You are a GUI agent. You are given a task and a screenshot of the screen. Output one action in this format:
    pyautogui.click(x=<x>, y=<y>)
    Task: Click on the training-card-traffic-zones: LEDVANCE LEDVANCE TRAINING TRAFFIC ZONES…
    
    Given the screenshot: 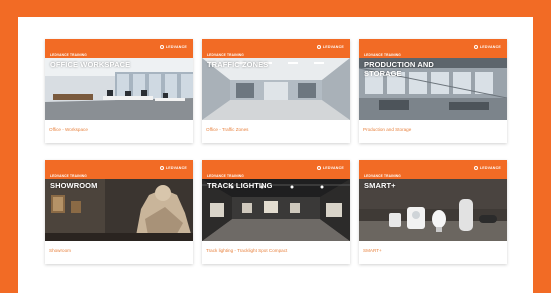 What is the action you would take?
    pyautogui.click(x=276, y=91)
    